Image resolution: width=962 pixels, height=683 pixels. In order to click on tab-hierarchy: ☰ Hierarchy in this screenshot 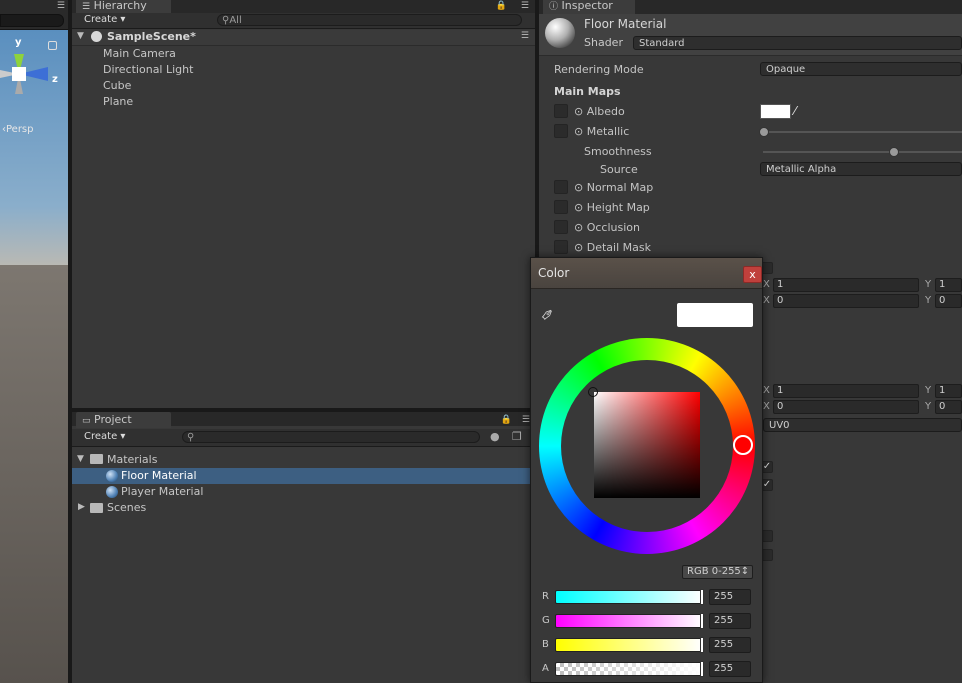, I will do `click(123, 7)`.